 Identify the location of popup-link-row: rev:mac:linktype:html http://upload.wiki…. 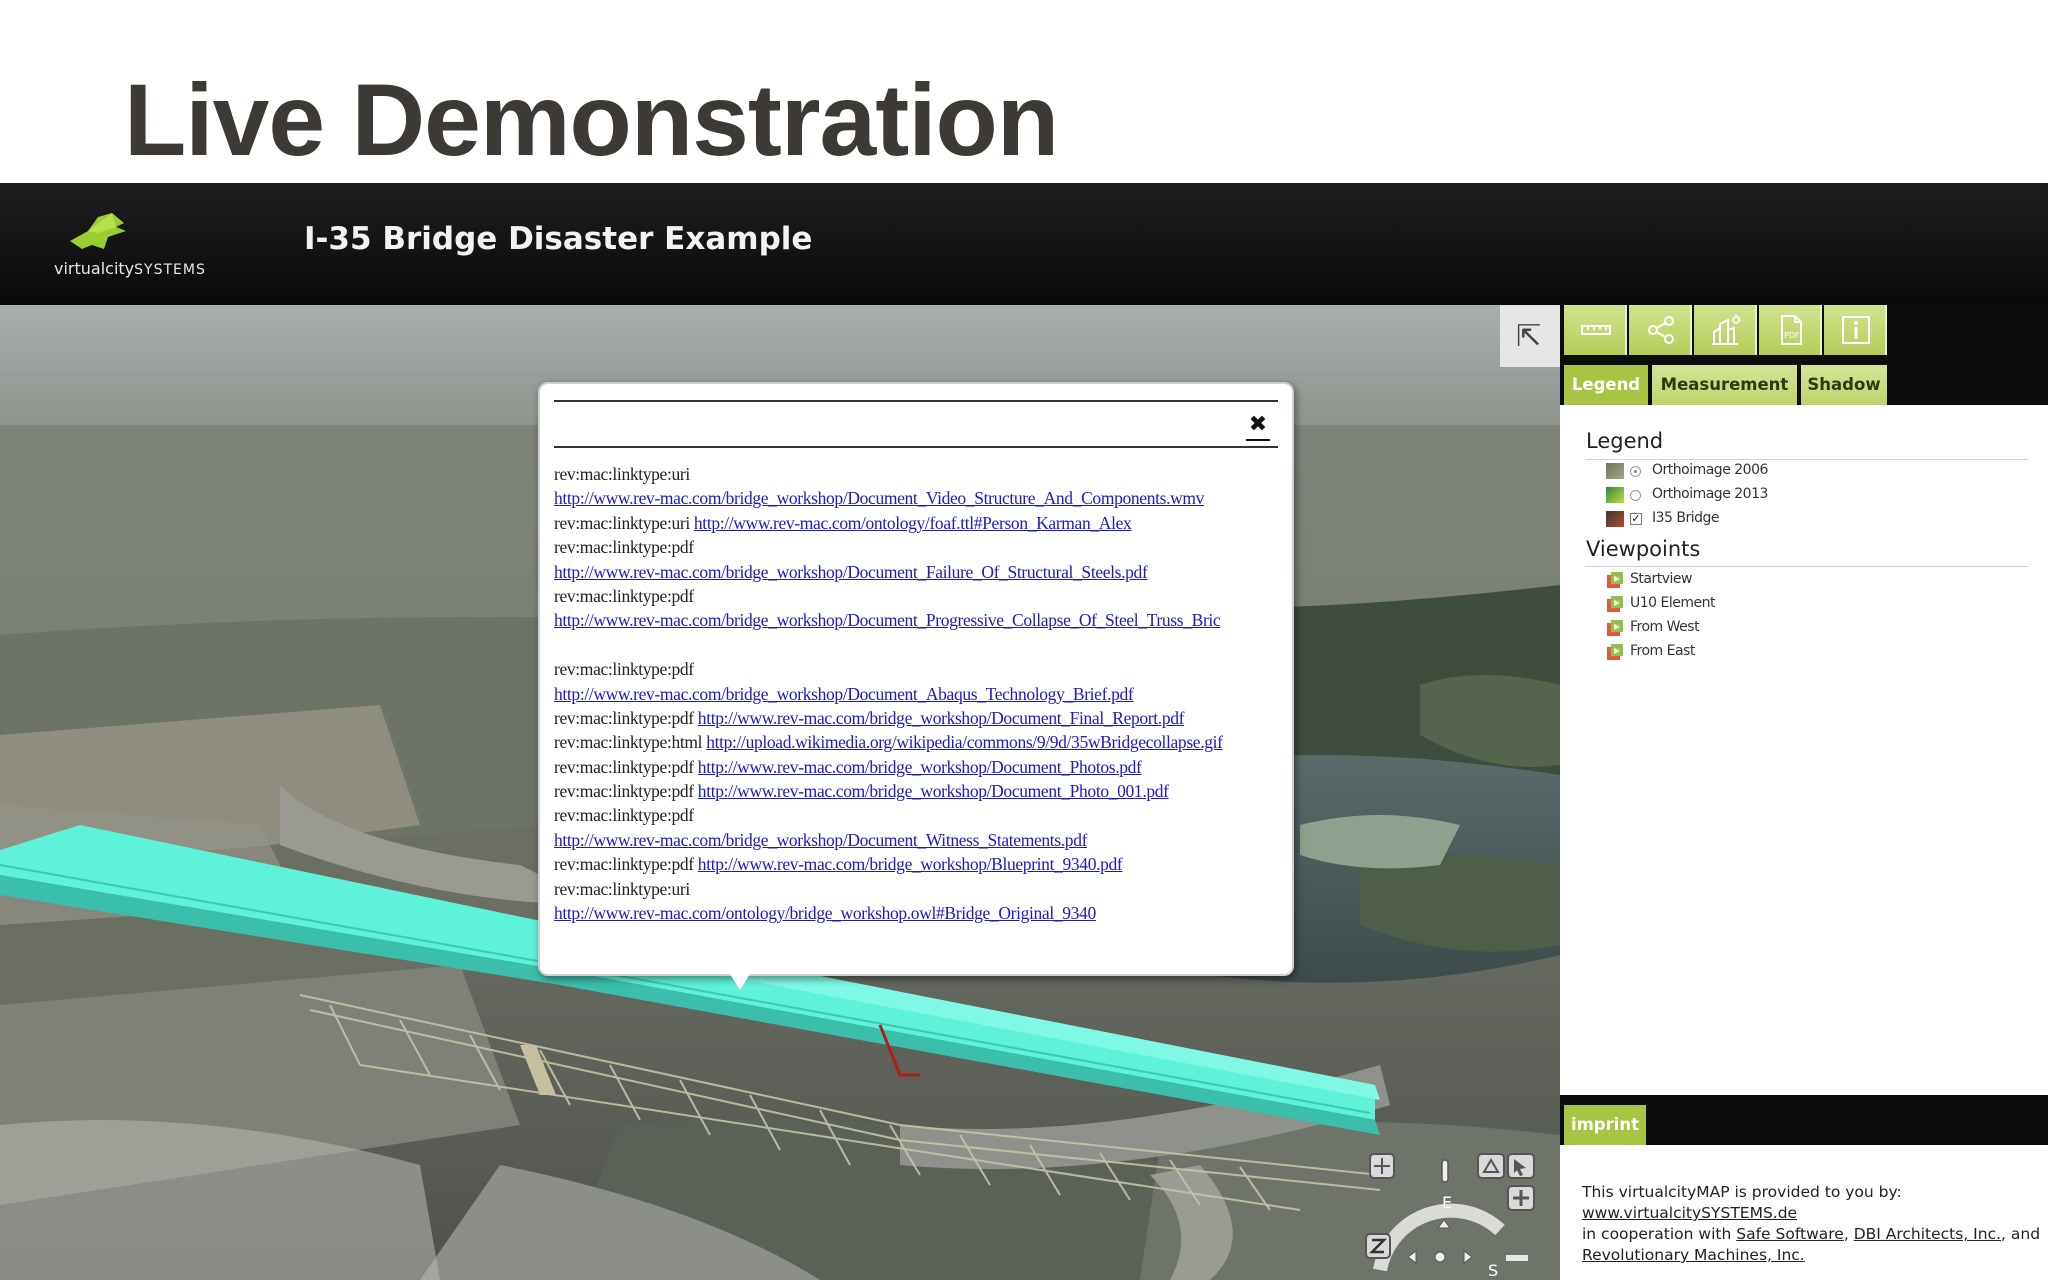
(923, 742).